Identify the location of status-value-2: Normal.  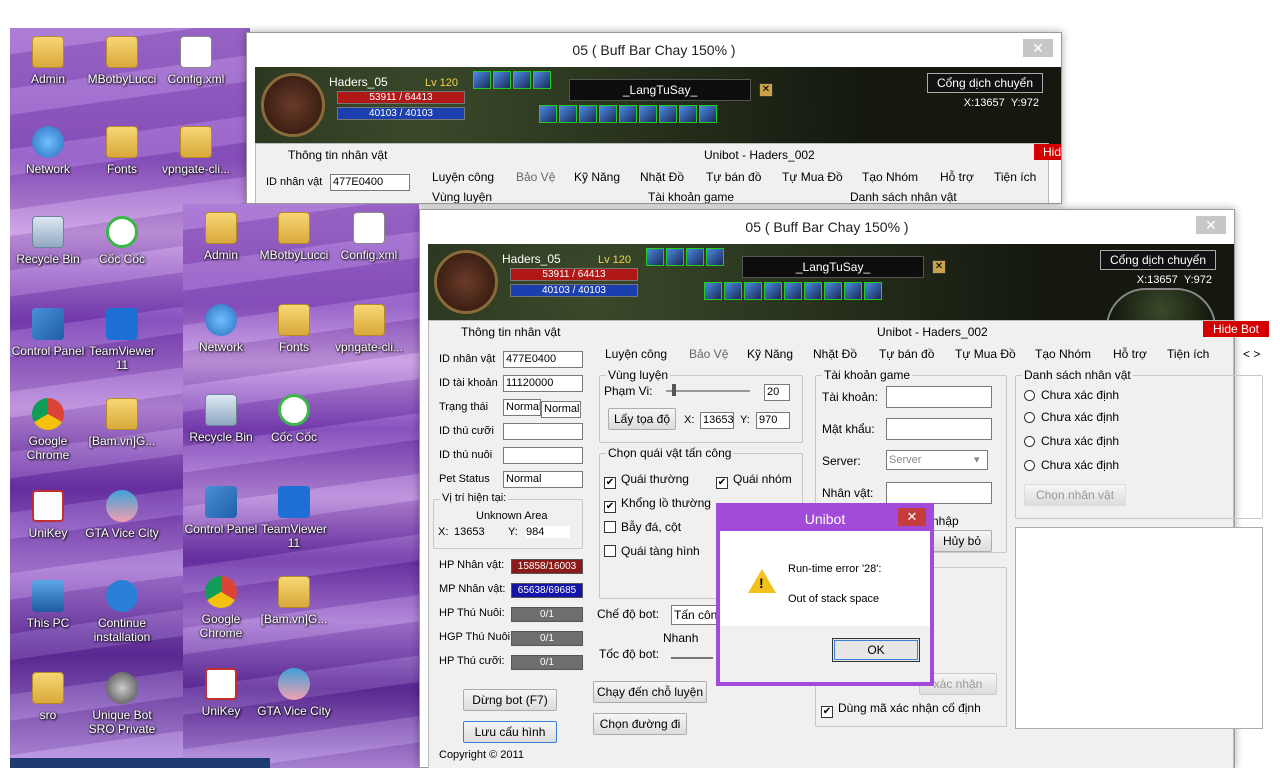
(561, 409).